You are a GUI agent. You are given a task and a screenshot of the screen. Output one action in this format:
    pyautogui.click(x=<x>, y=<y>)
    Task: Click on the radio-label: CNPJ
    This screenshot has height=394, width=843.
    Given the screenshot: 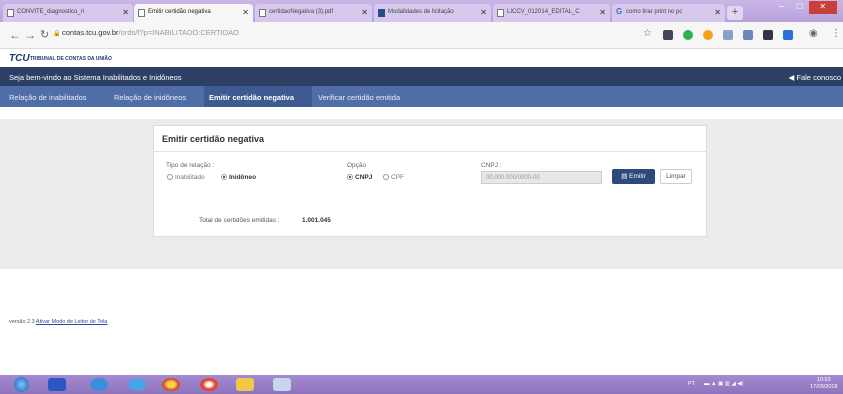 What is the action you would take?
    pyautogui.click(x=364, y=177)
    